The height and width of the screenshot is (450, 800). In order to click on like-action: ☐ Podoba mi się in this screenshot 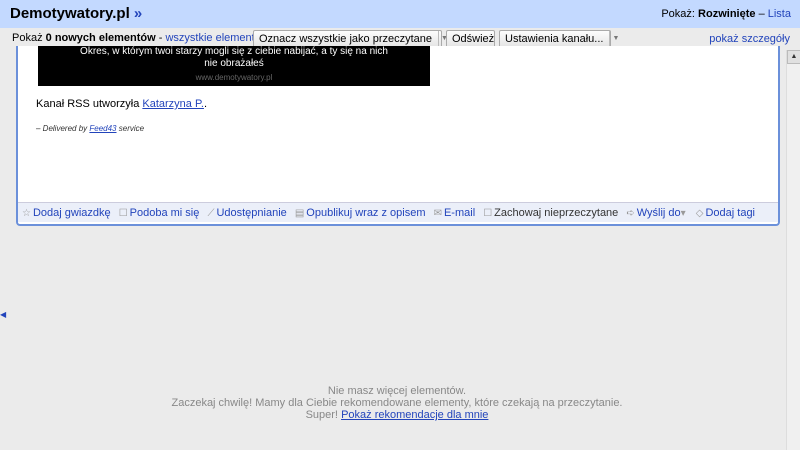, I will do `click(159, 213)`.